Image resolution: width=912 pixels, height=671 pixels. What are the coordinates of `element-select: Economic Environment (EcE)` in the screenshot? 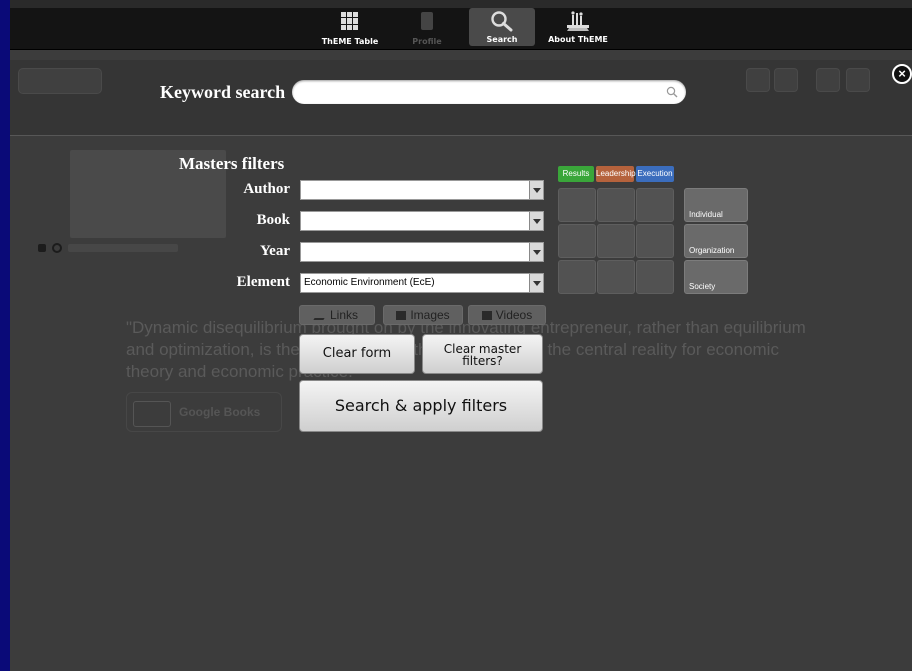 It's located at (422, 283).